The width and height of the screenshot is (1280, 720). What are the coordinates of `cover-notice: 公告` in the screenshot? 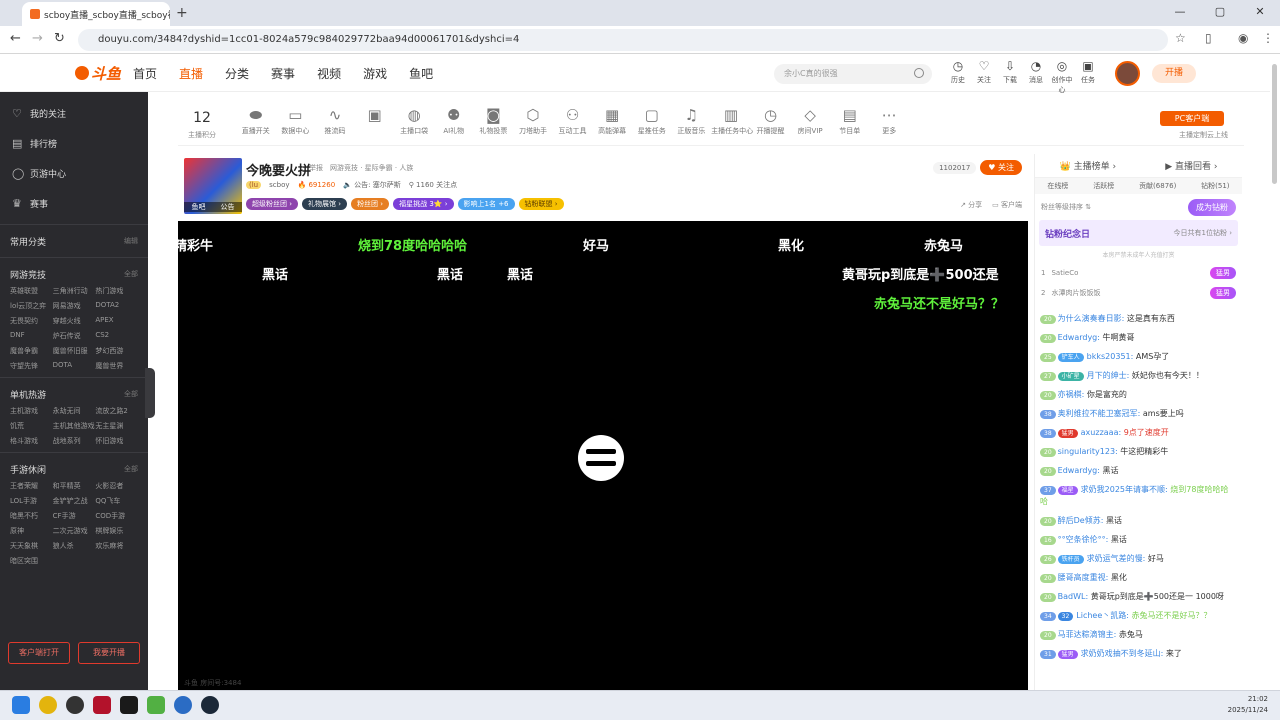 It's located at (228, 207).